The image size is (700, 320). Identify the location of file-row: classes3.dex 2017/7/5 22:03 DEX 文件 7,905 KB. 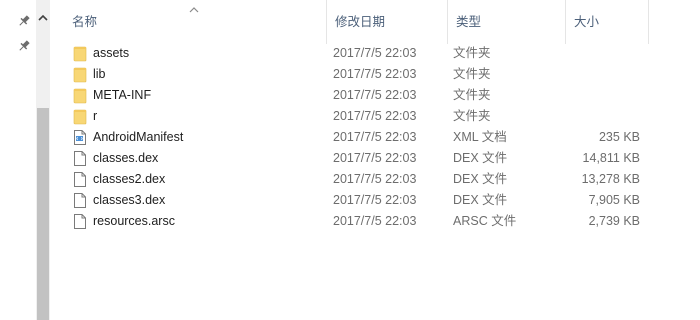
(350, 200).